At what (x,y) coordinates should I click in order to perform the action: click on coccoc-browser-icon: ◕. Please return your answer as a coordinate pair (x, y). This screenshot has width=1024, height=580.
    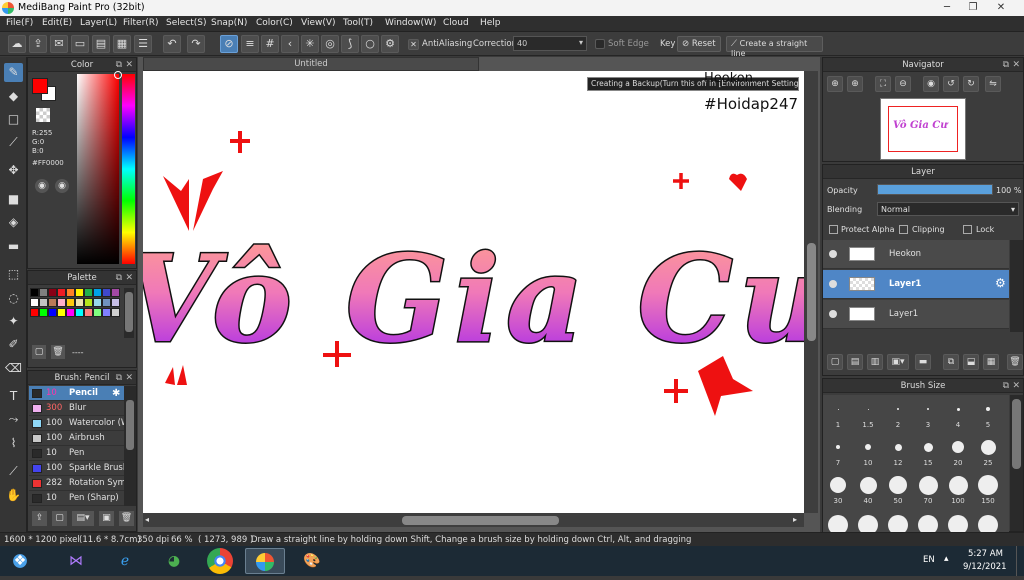
    Looking at the image, I should click on (174, 561).